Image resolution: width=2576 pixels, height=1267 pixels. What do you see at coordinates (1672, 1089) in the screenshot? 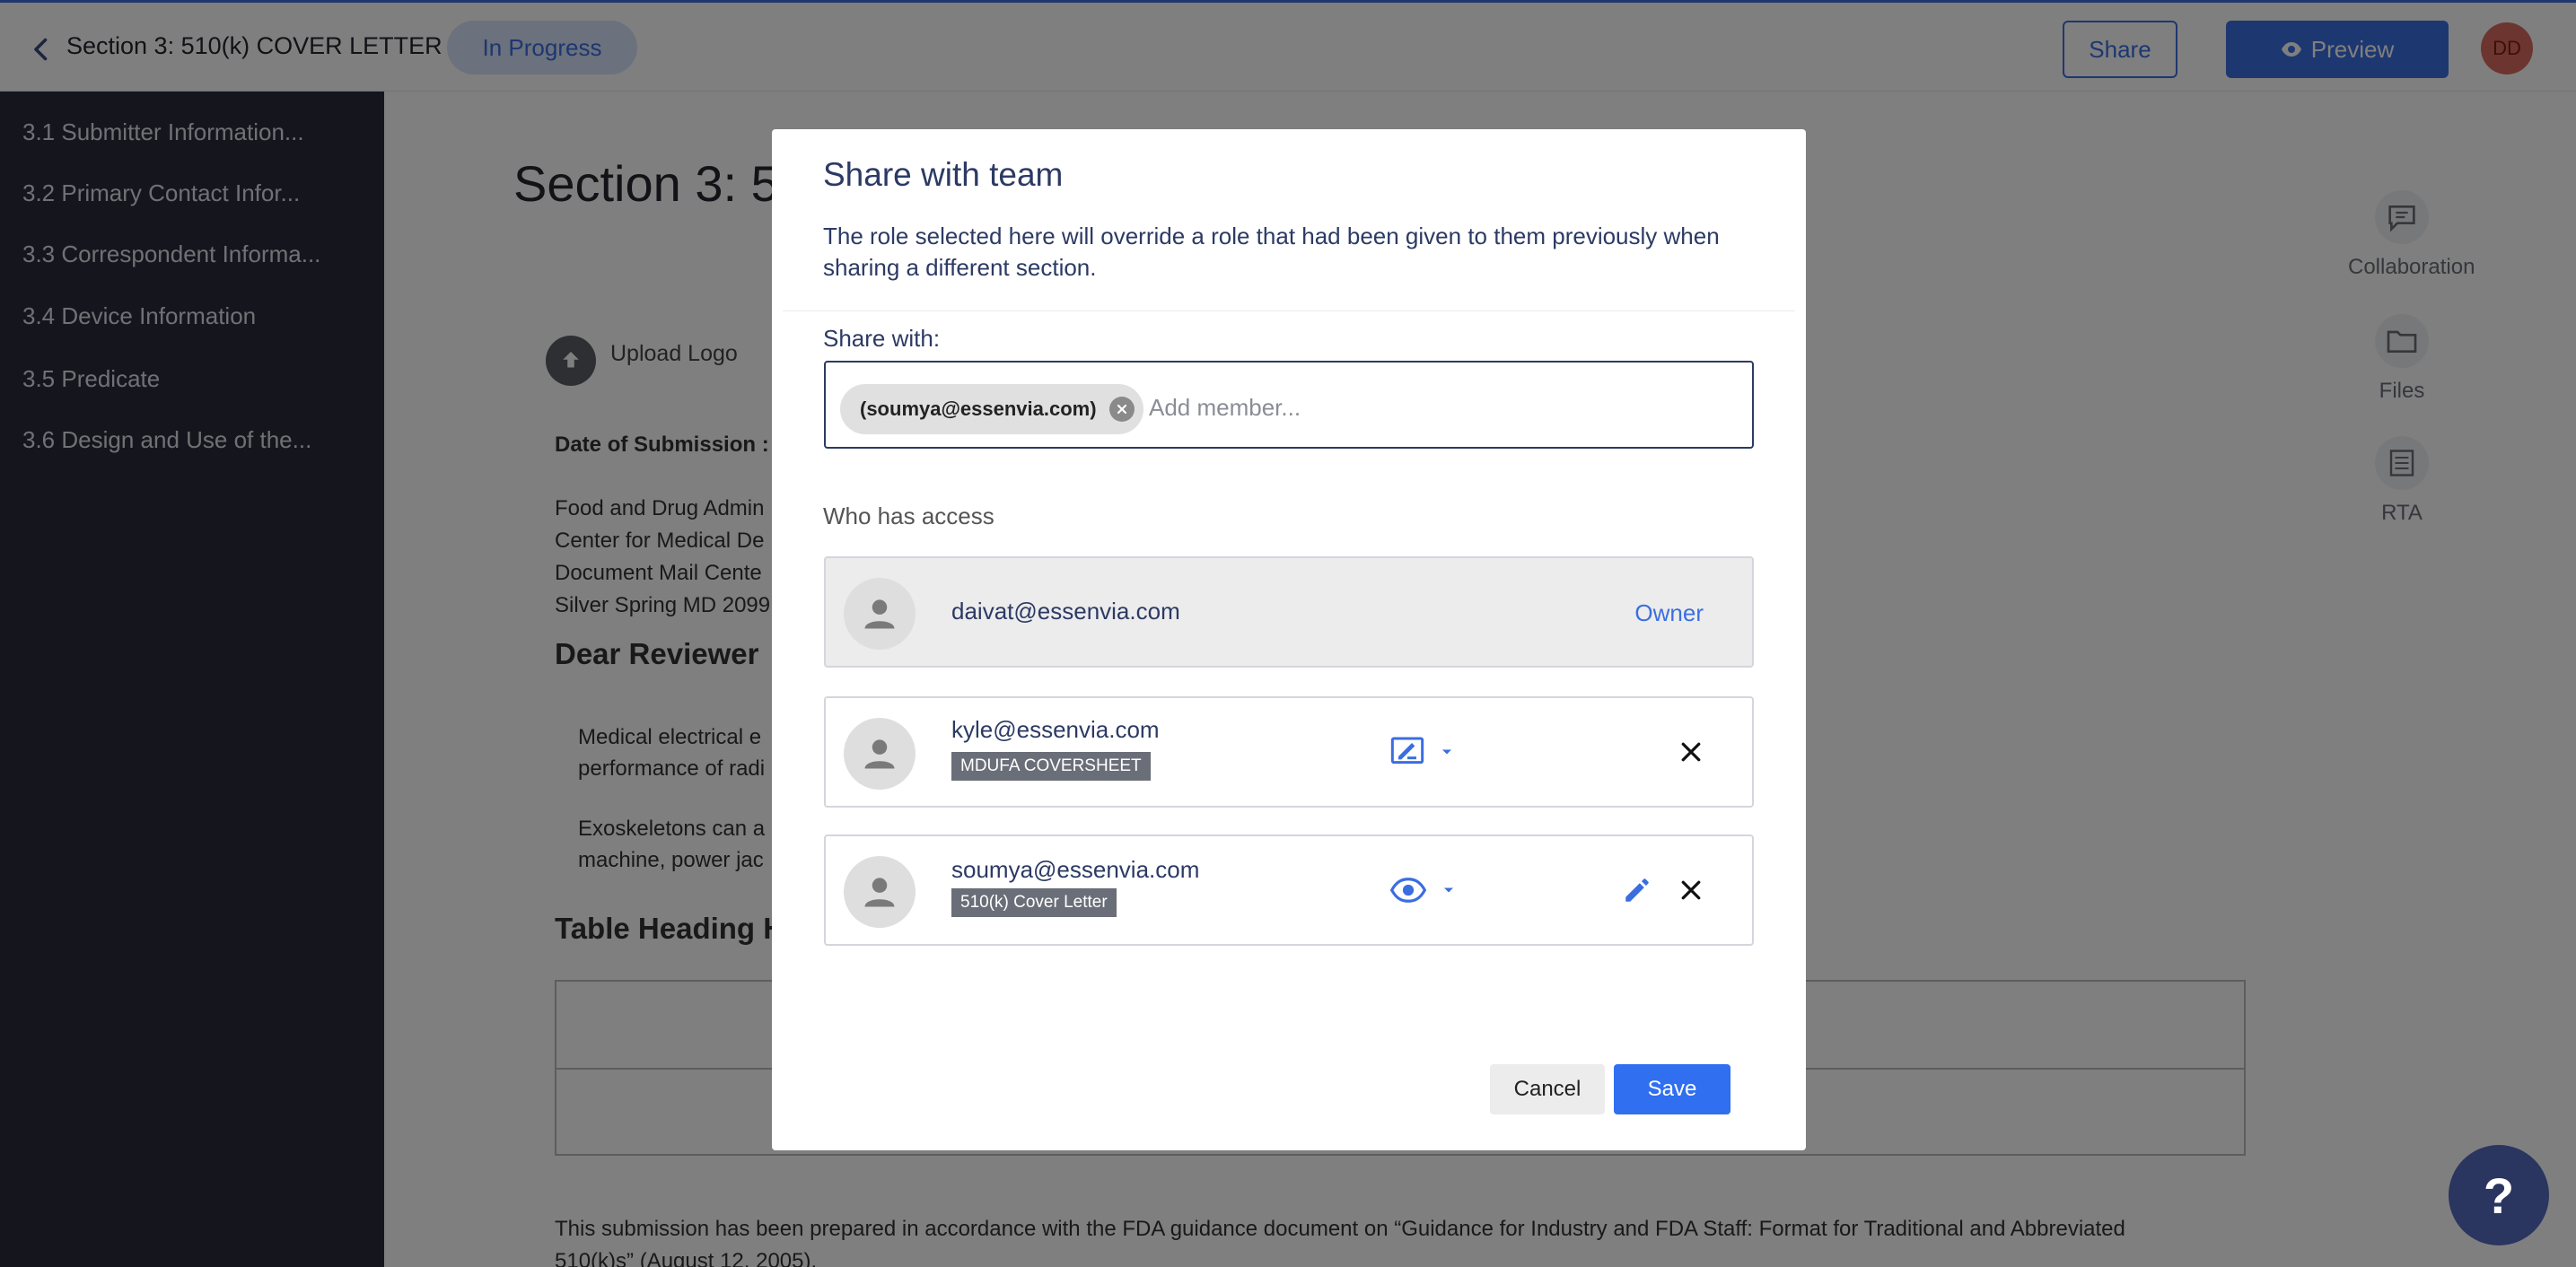
I see `save-button: Save` at bounding box center [1672, 1089].